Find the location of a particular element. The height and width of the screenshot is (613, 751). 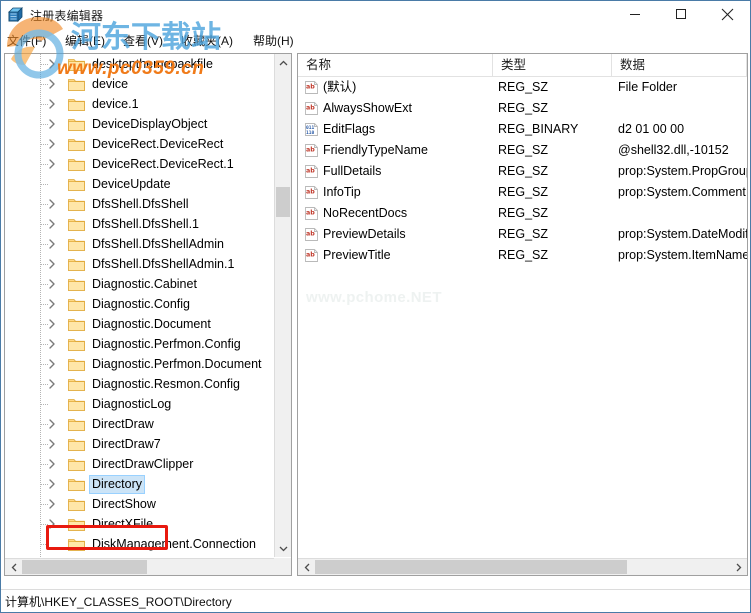

list-horizontal-scrollbar is located at coordinates (522, 566).